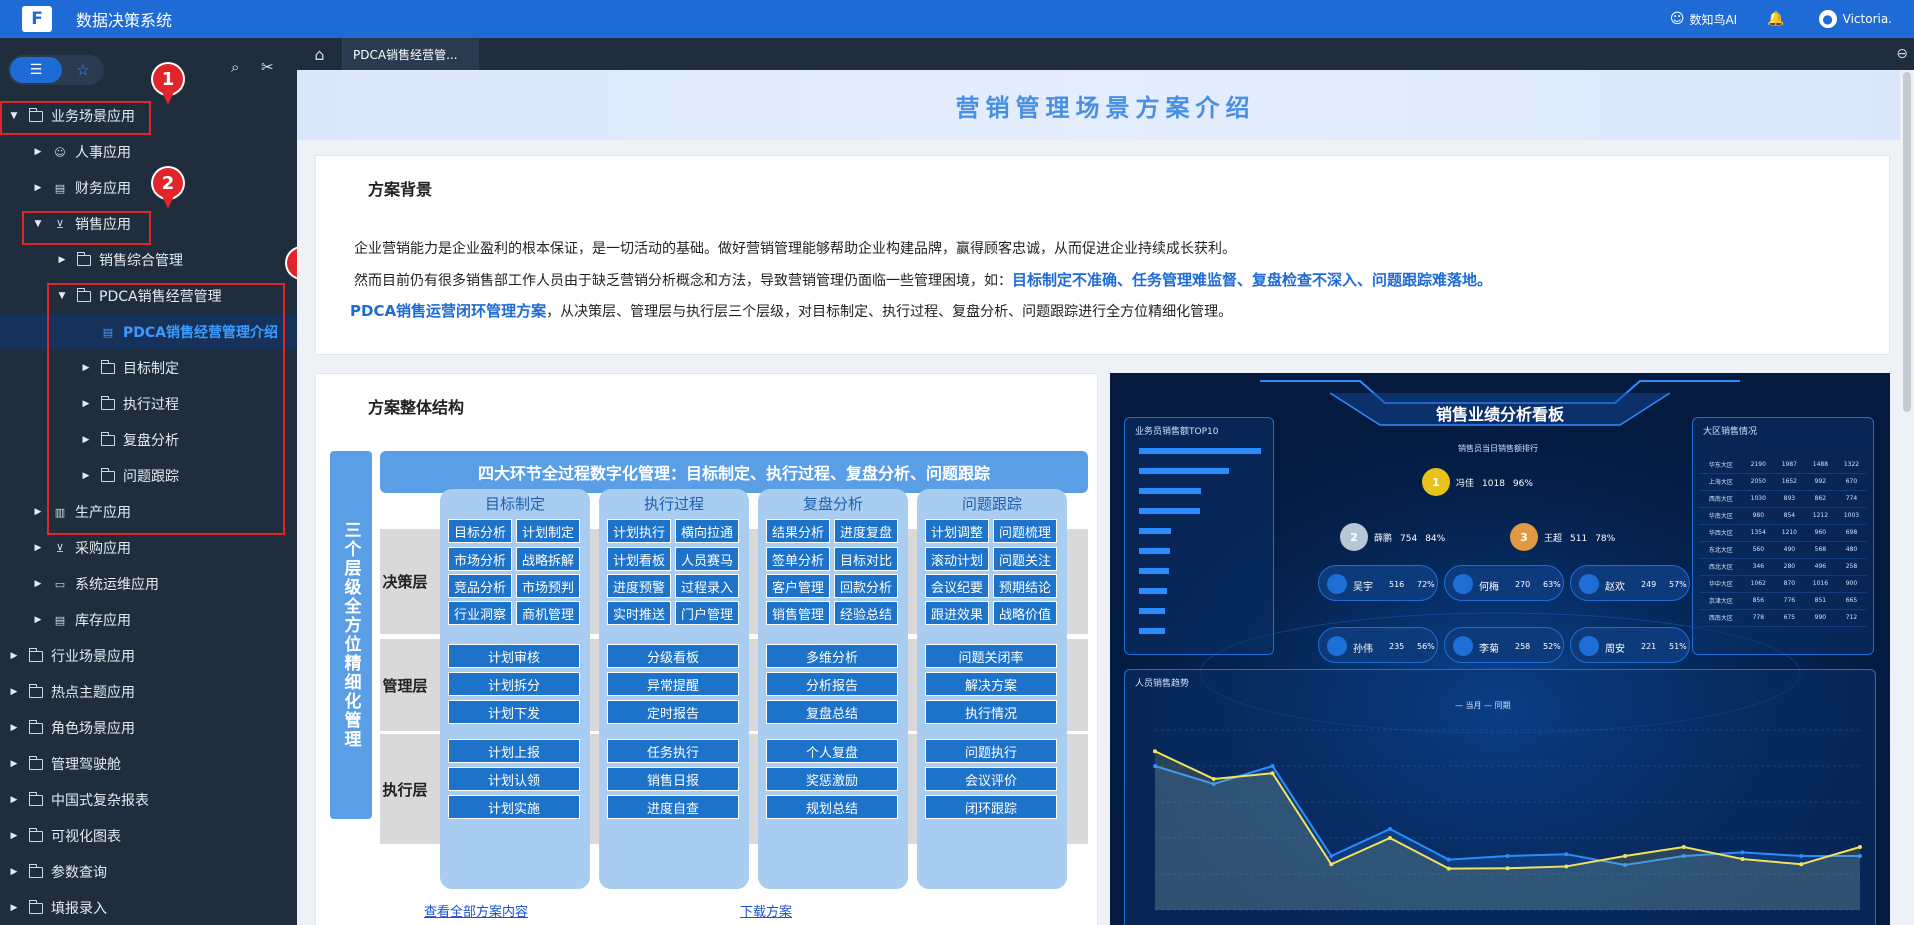  What do you see at coordinates (1907, 497) in the screenshot?
I see `main-scrollbar` at bounding box center [1907, 497].